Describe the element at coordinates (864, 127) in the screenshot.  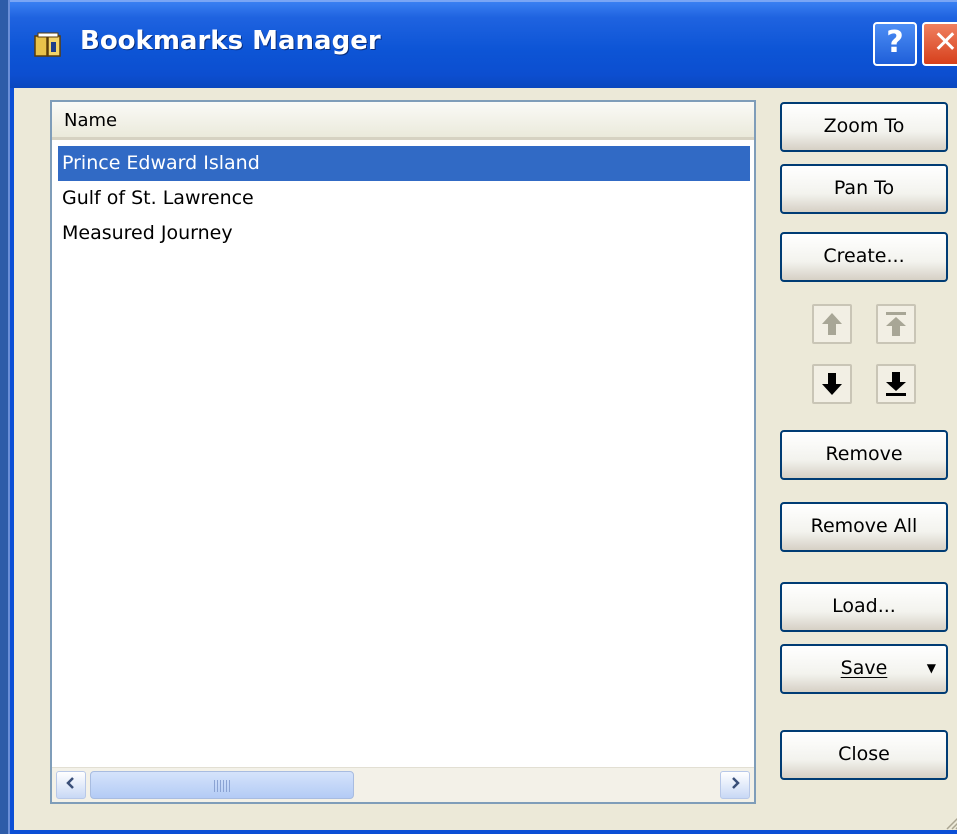
I see `zoom-to-button: Zoom To` at that location.